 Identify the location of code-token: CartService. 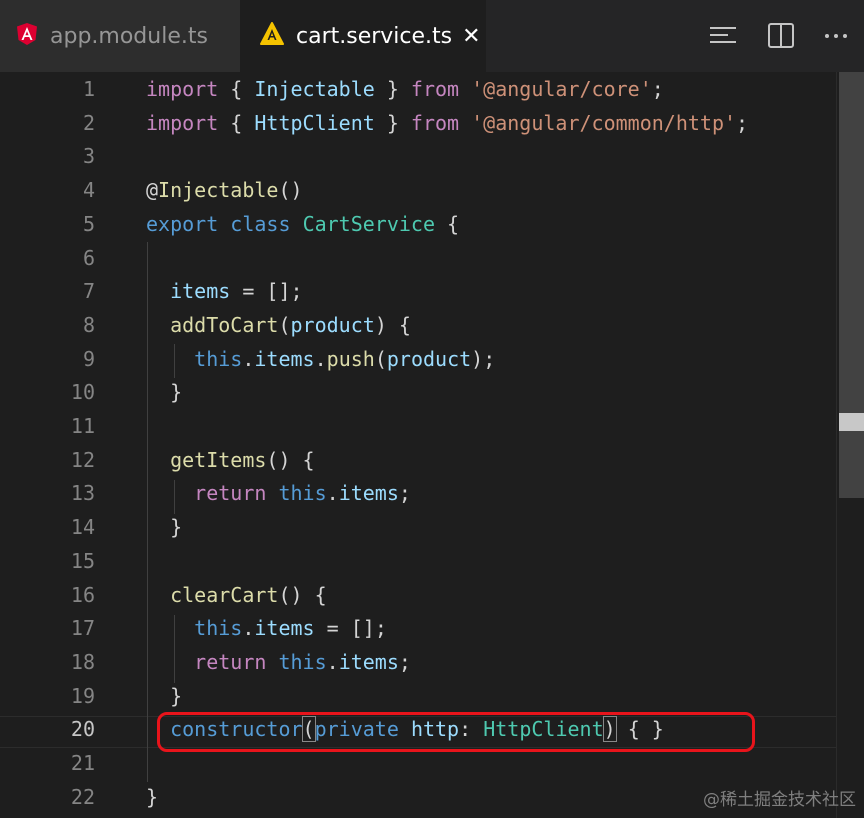
(369, 223).